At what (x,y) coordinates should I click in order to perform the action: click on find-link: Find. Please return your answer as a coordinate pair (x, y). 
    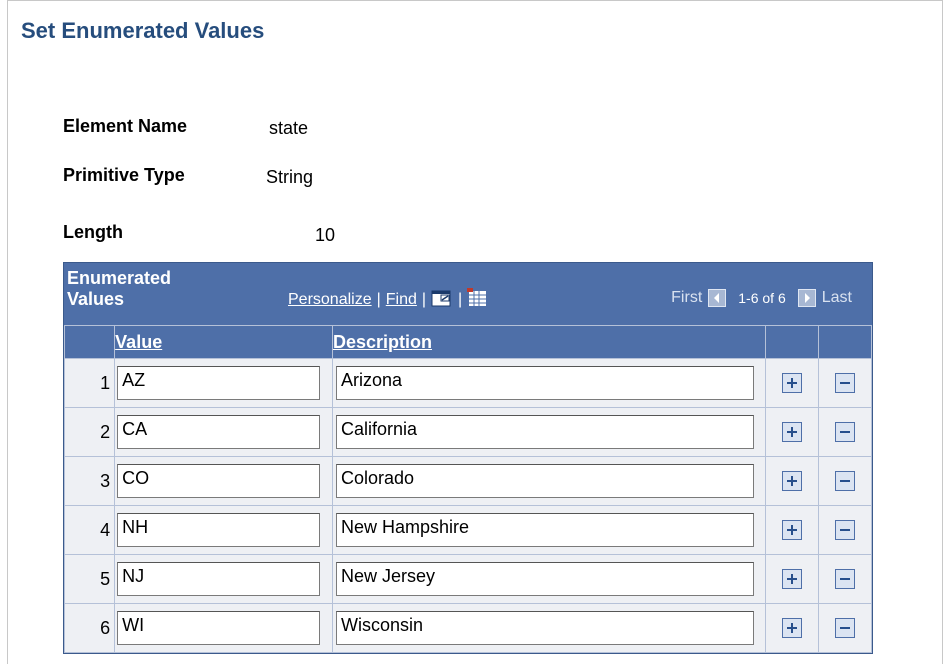
    Looking at the image, I should click on (401, 300).